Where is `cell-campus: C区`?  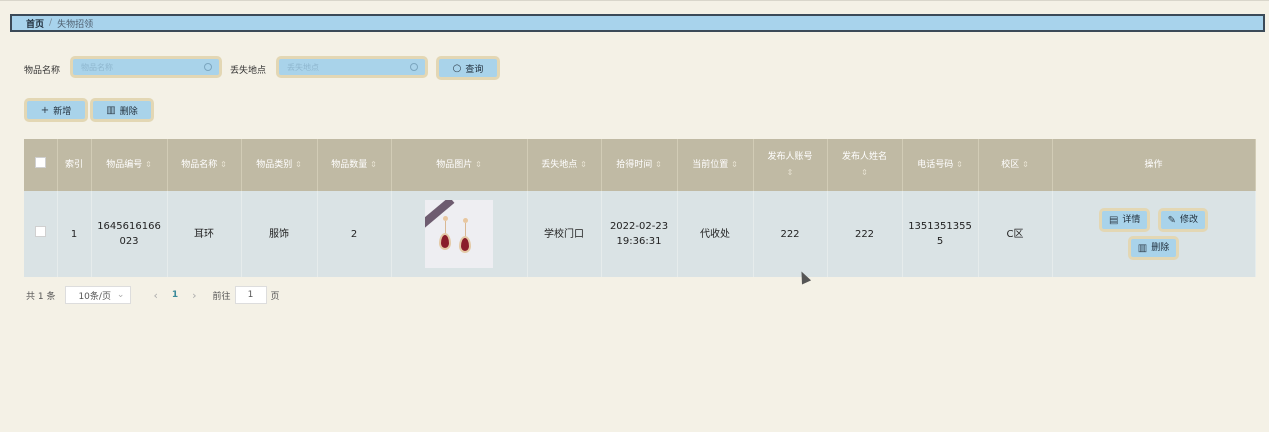 cell-campus: C区 is located at coordinates (1015, 234).